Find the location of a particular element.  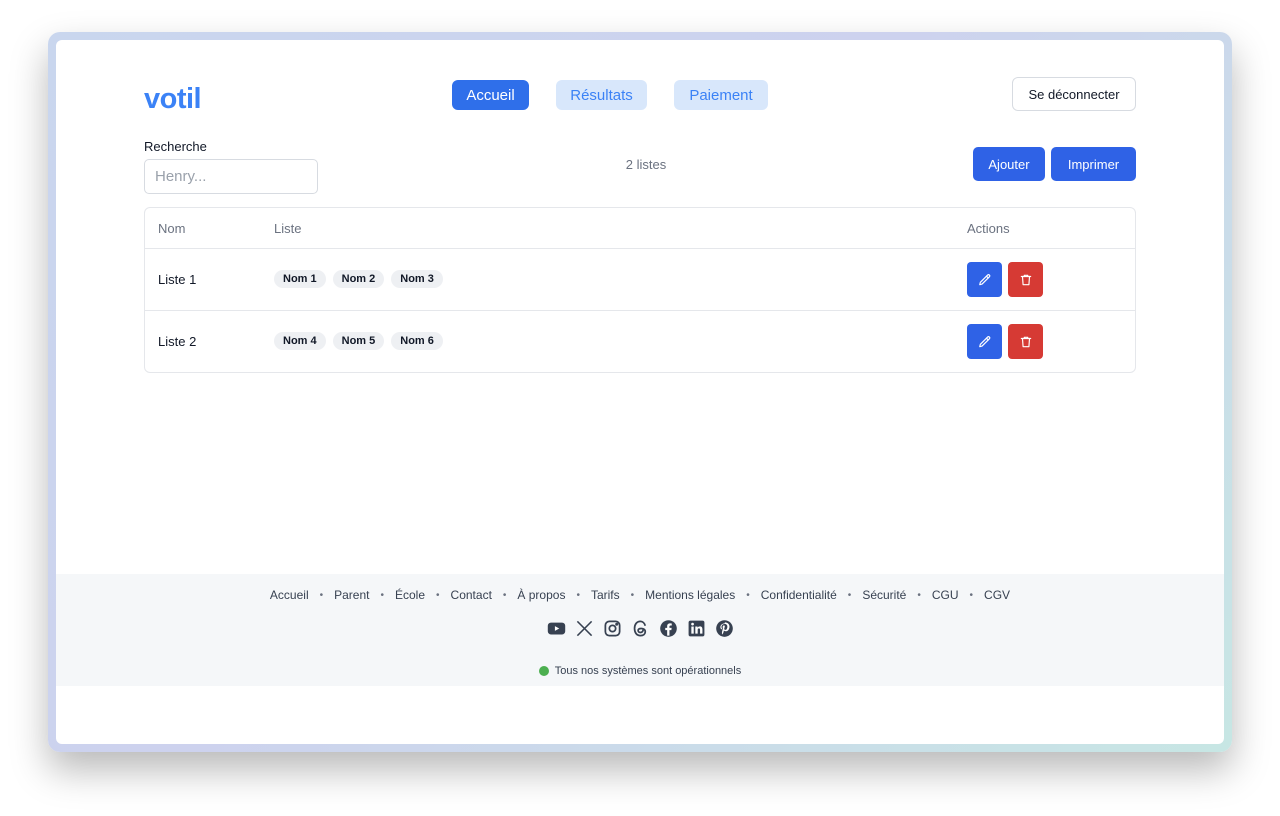

table-row: Liste 1 Nom 1 Nom 2 Nom 3 is located at coordinates (640, 280).